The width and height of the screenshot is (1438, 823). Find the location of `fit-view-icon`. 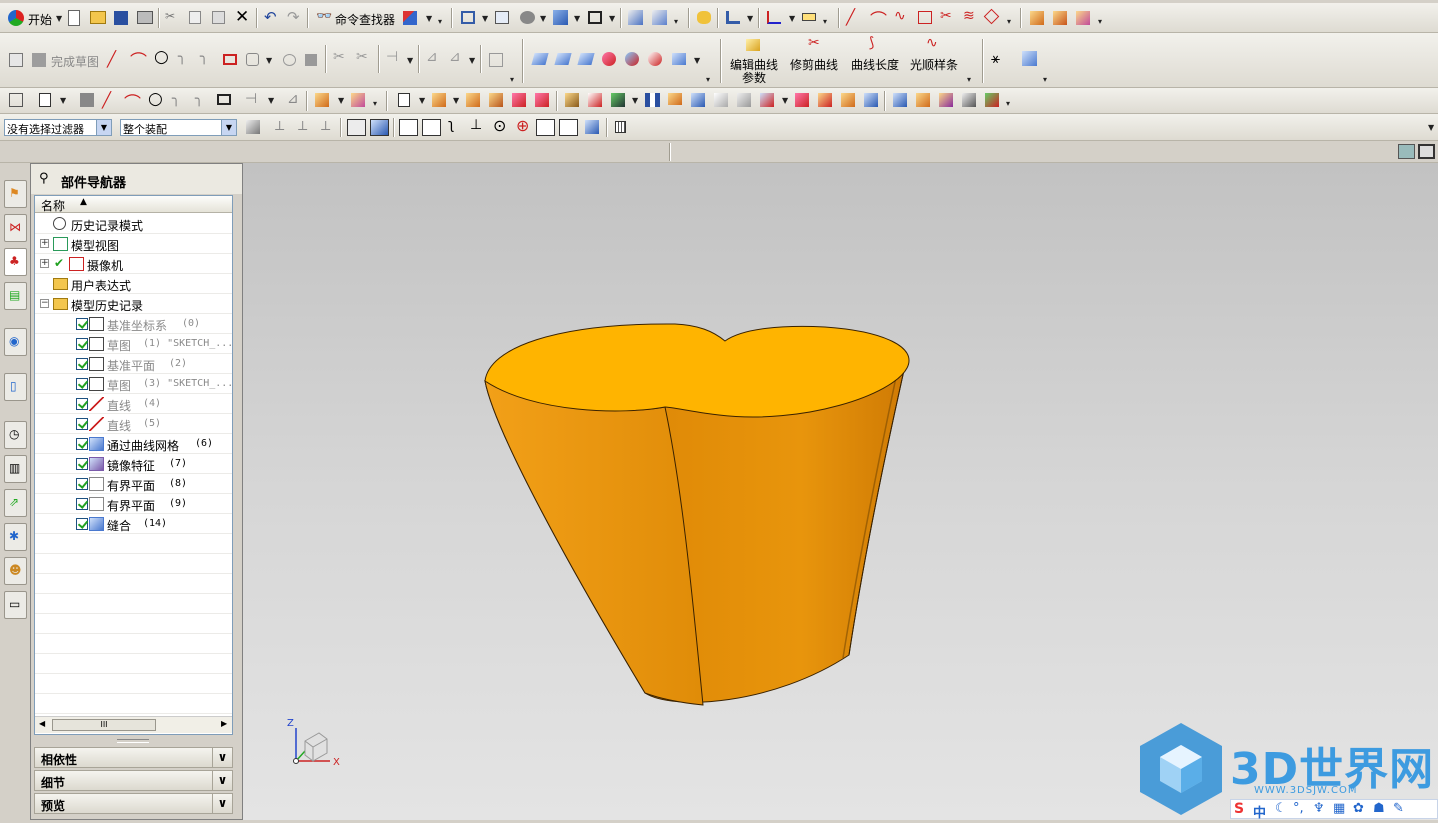

fit-view-icon is located at coordinates (502, 17).